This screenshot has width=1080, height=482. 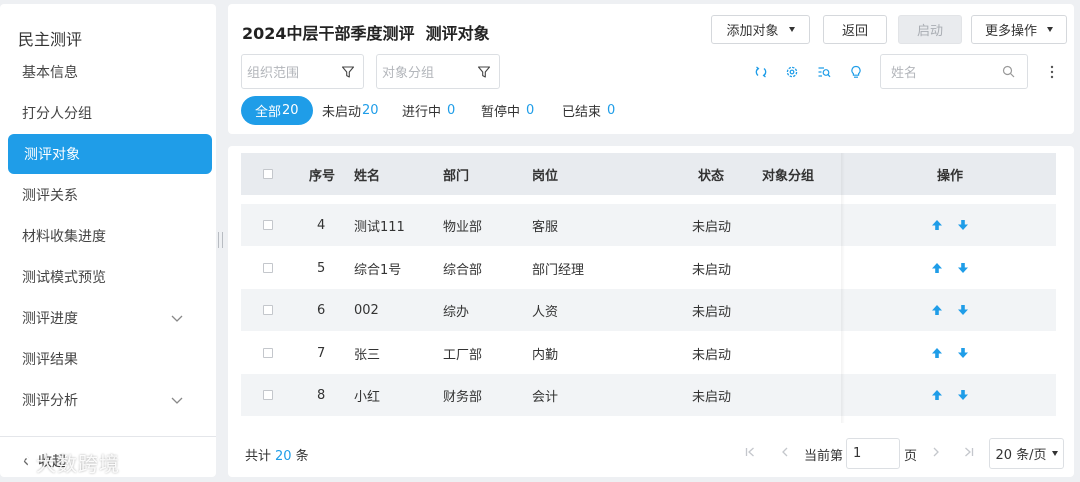 I want to click on sidebar-item-label: 基本信息, so click(x=50, y=73).